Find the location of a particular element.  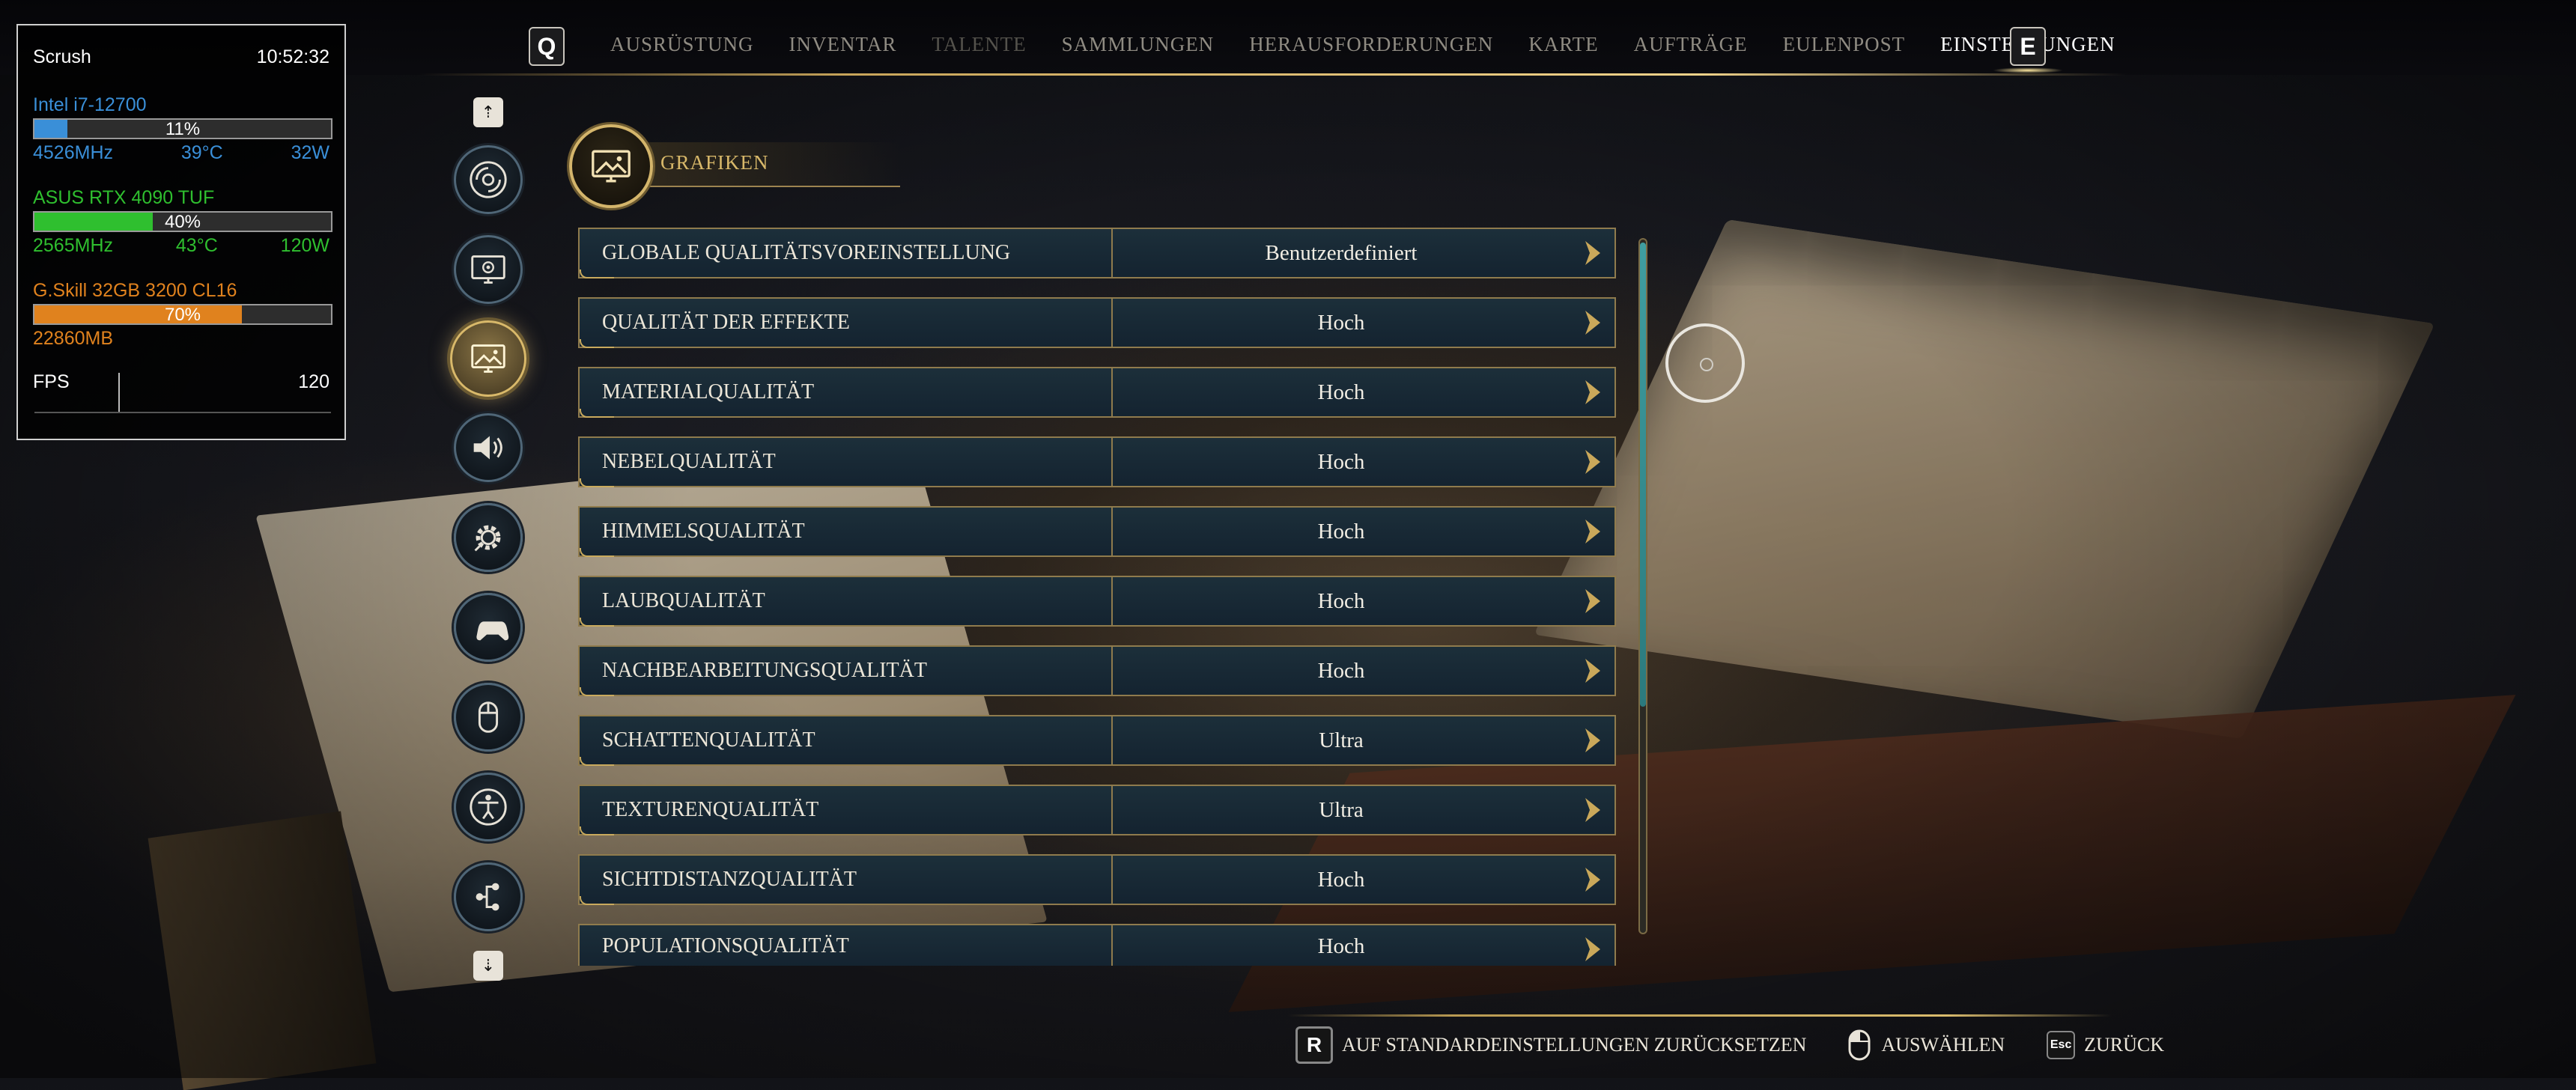

tab-inventar: INVENTAR is located at coordinates (843, 44).